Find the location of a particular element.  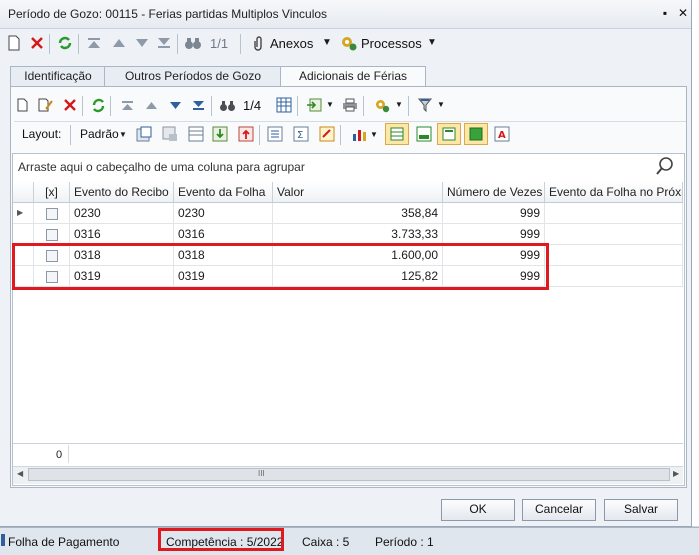

anexos-dropdown-icon: ▼ is located at coordinates (327, 42).